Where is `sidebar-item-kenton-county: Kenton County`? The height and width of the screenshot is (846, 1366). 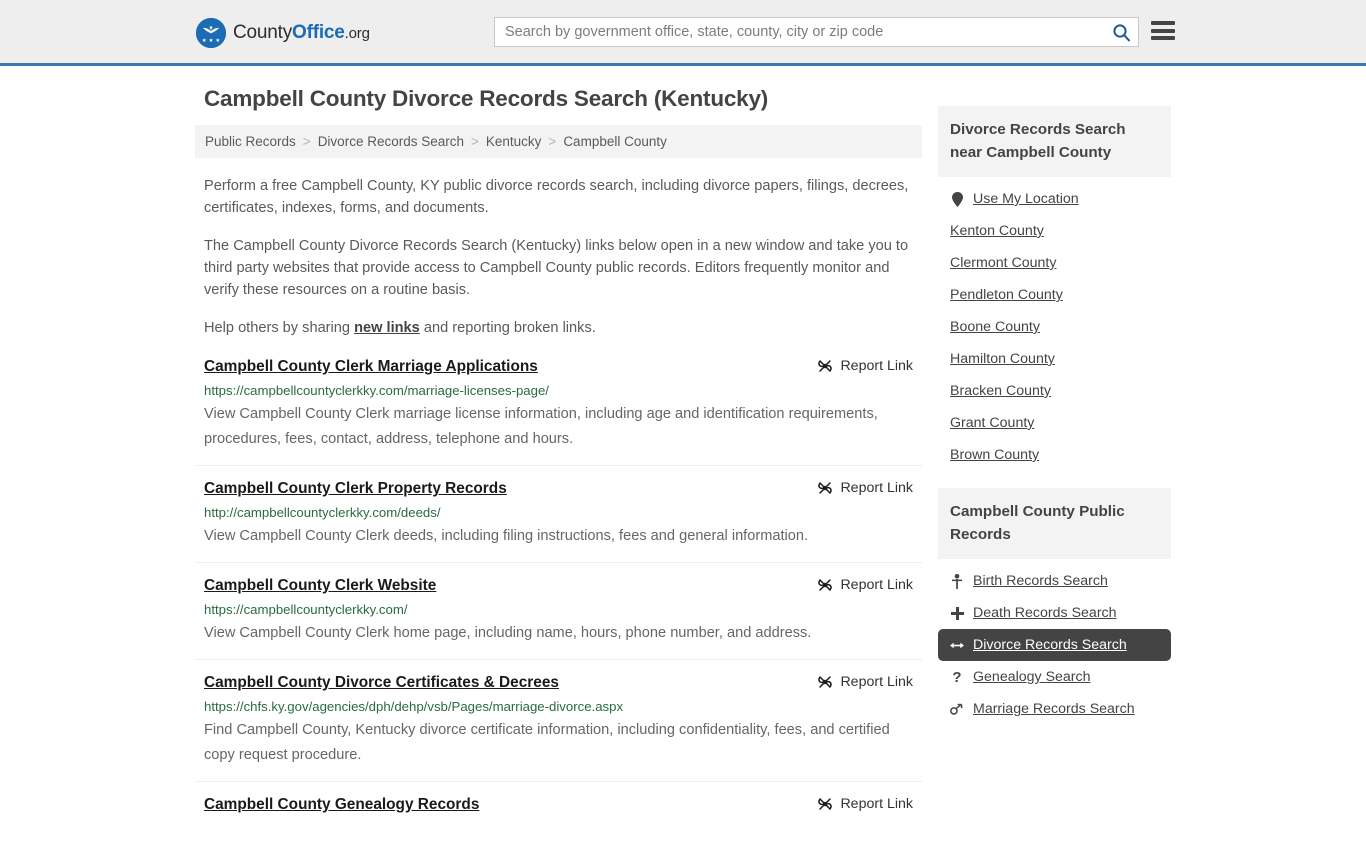 sidebar-item-kenton-county: Kenton County is located at coordinates (1054, 231).